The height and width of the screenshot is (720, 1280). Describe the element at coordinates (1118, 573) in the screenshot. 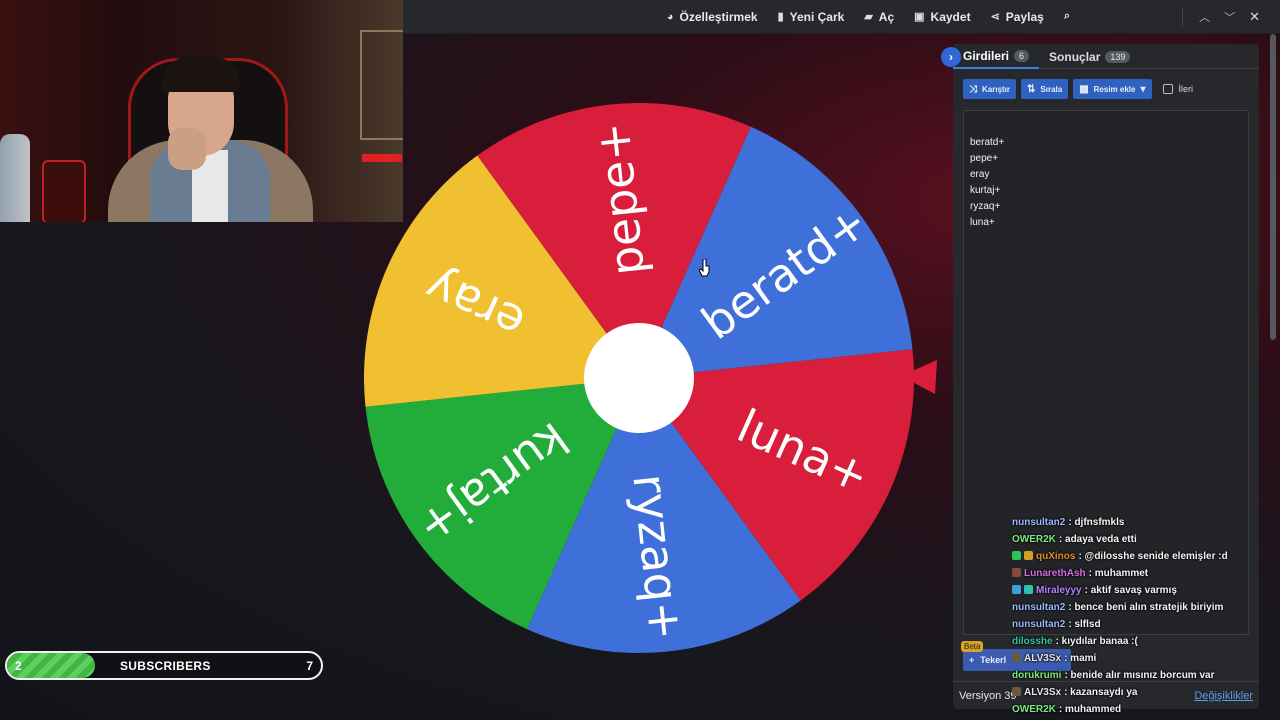

I see `chat-text: : muhammet` at that location.